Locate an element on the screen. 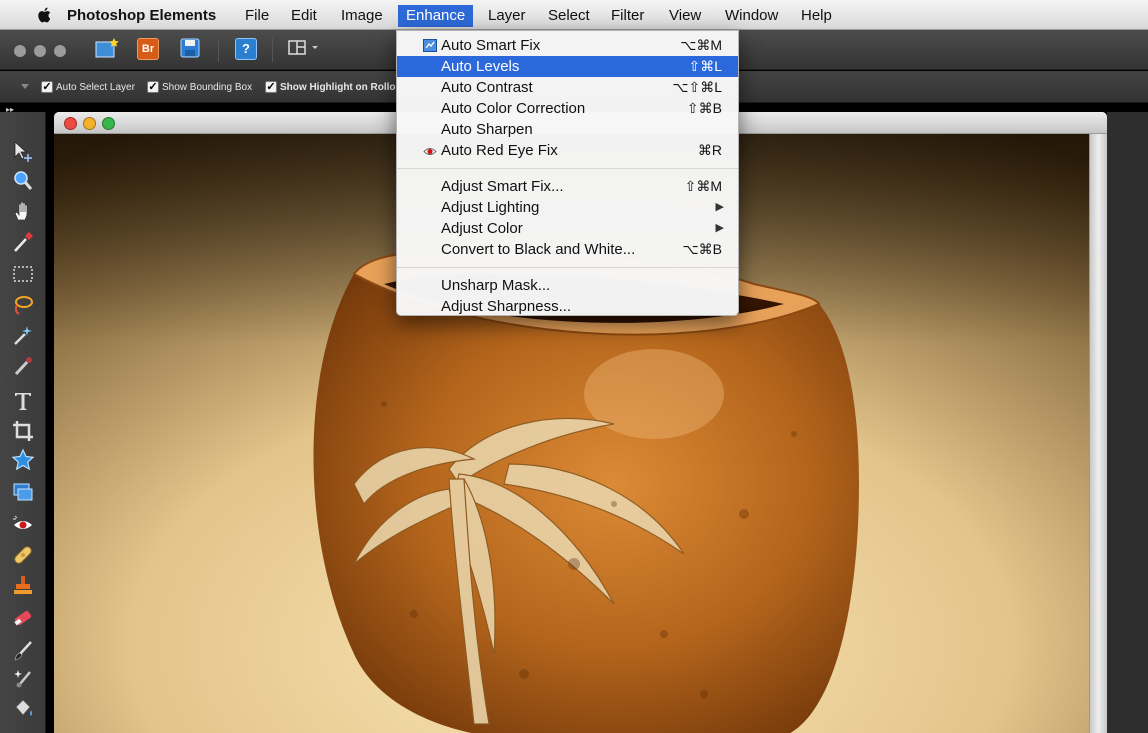  menu-item-adjust-lighting: Adjust Lighting ▶ is located at coordinates (567, 207).